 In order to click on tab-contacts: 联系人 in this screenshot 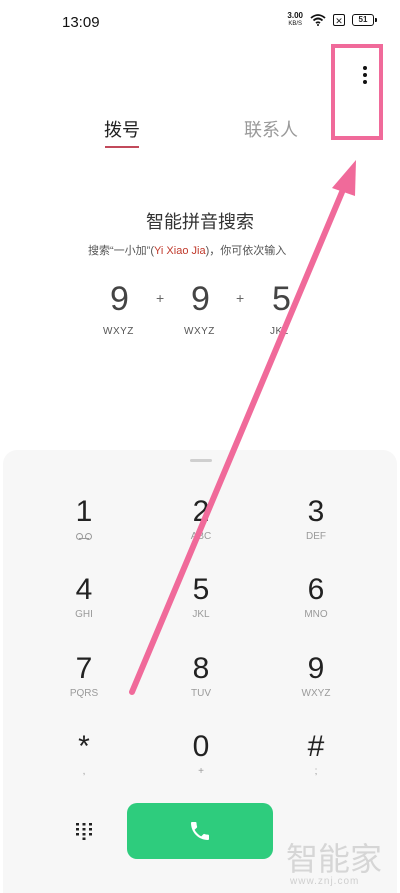, I will do `click(271, 129)`.